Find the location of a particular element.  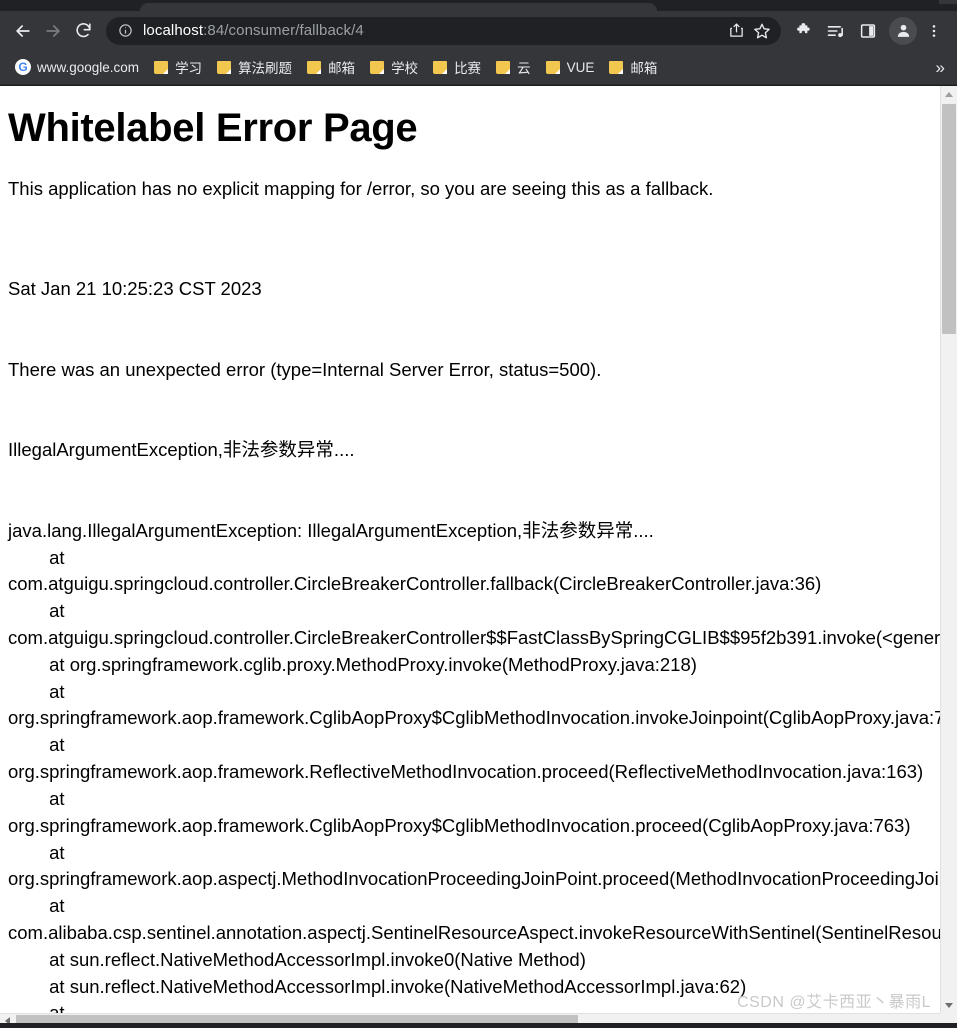

forward-button is located at coordinates (53, 31).